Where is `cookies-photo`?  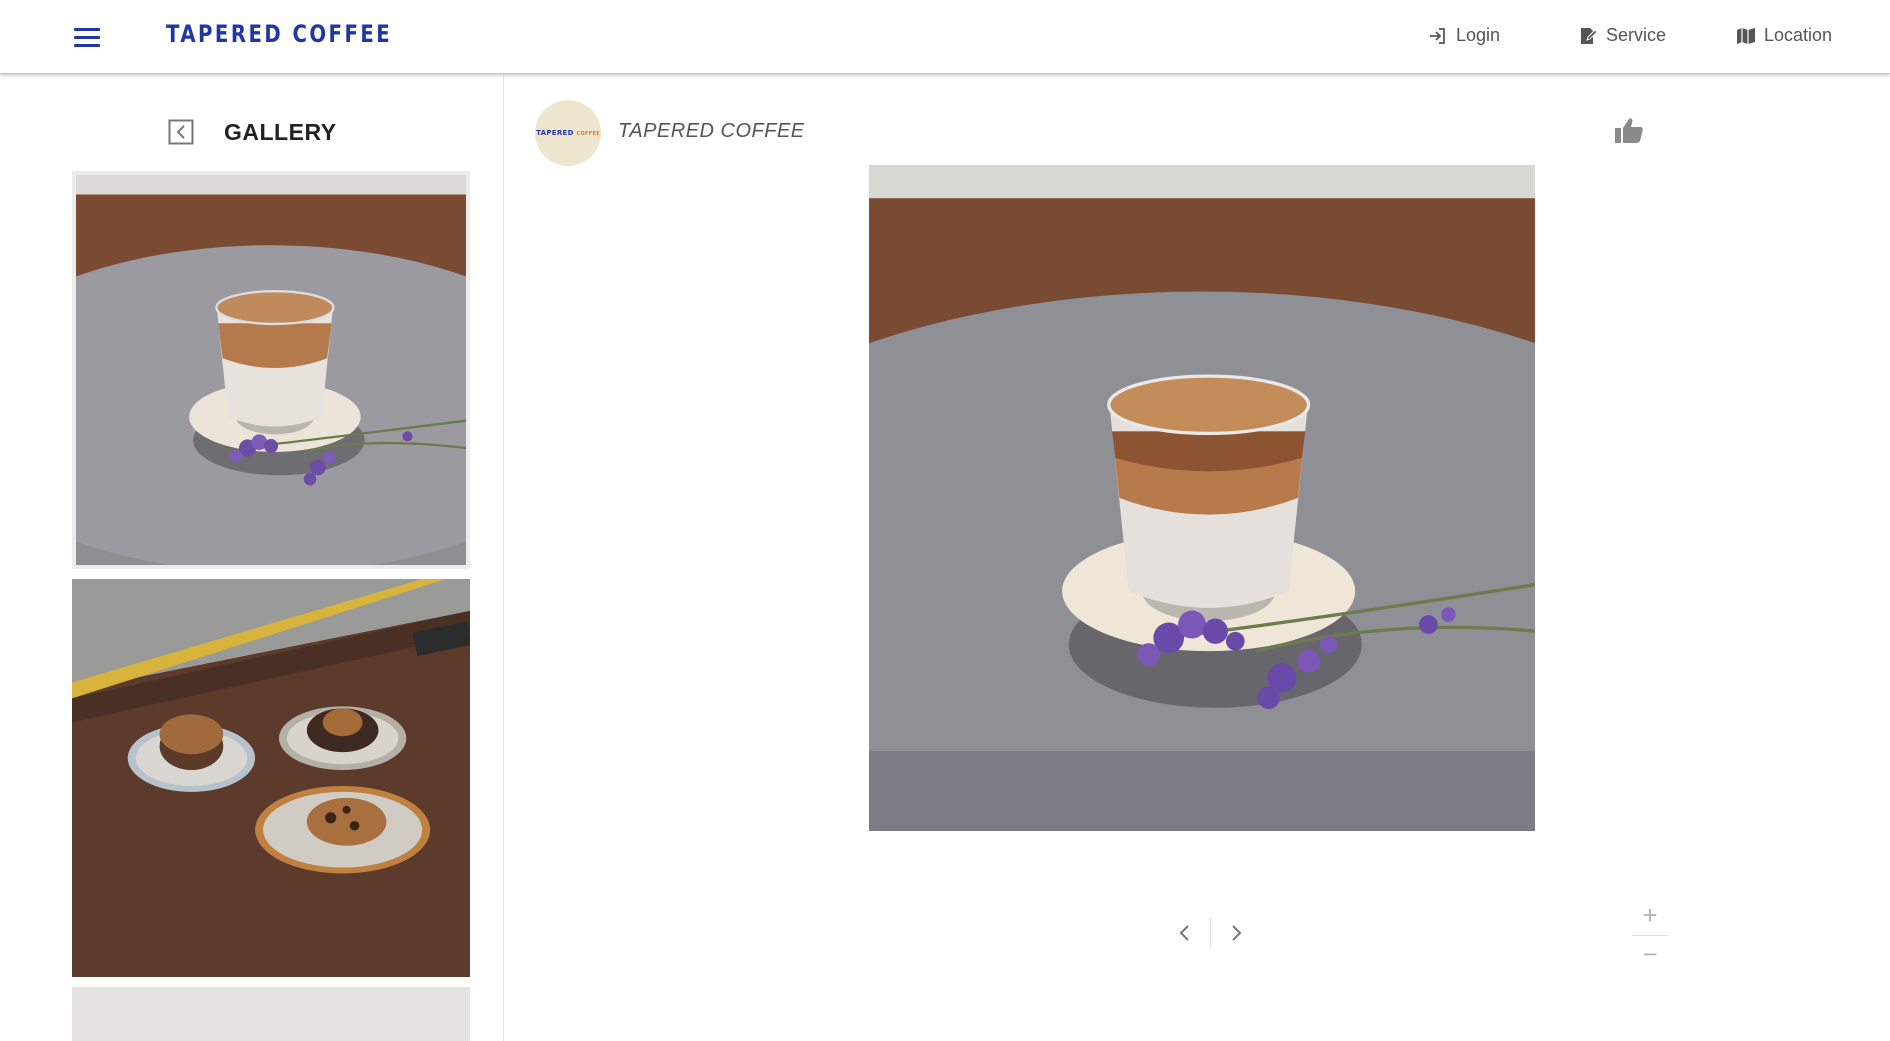 cookies-photo is located at coordinates (271, 778).